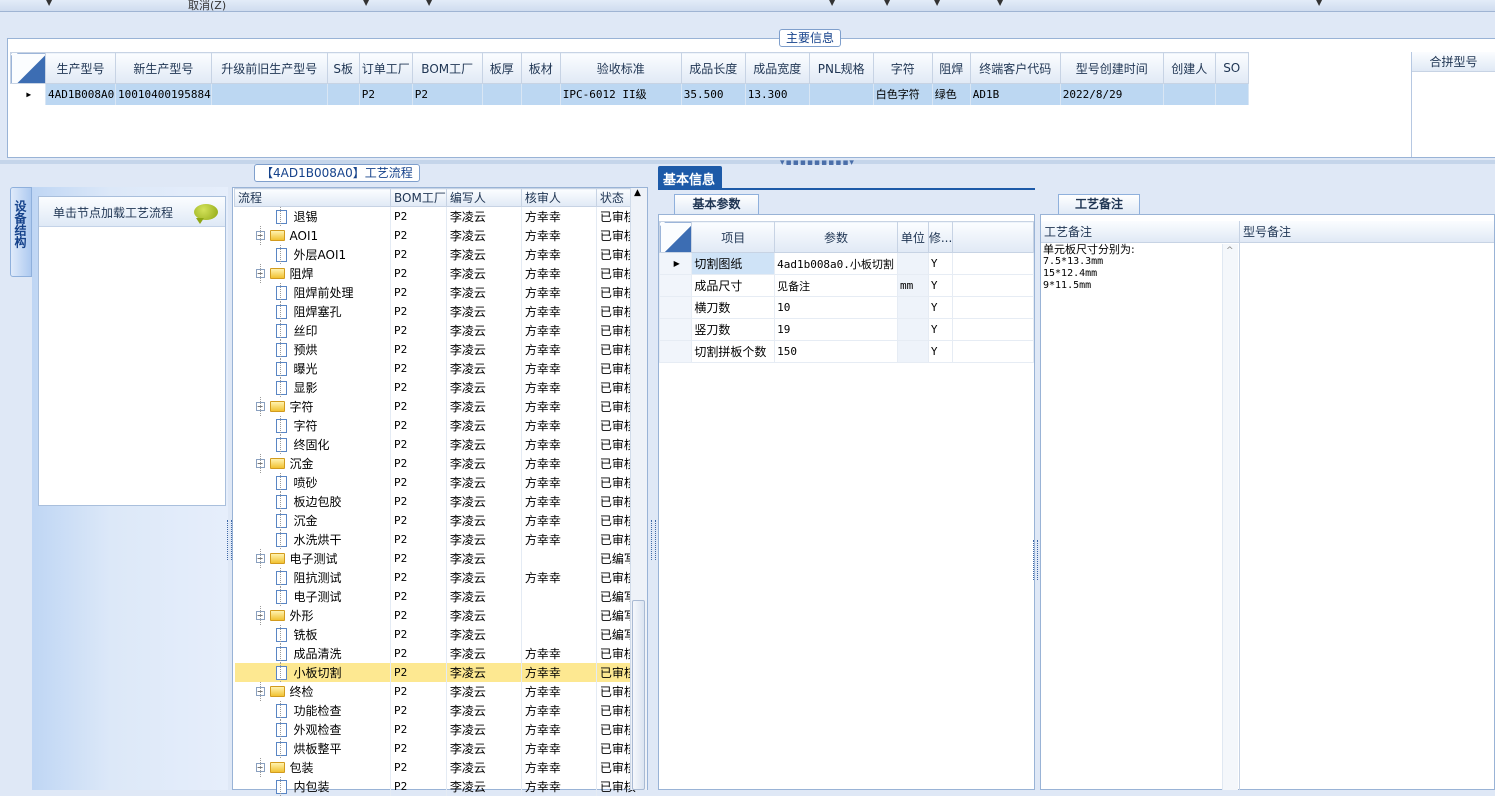 Image resolution: width=1495 pixels, height=796 pixels. I want to click on tree-row: 电子测试 P2 李凌云 已编写, so click(435, 596).